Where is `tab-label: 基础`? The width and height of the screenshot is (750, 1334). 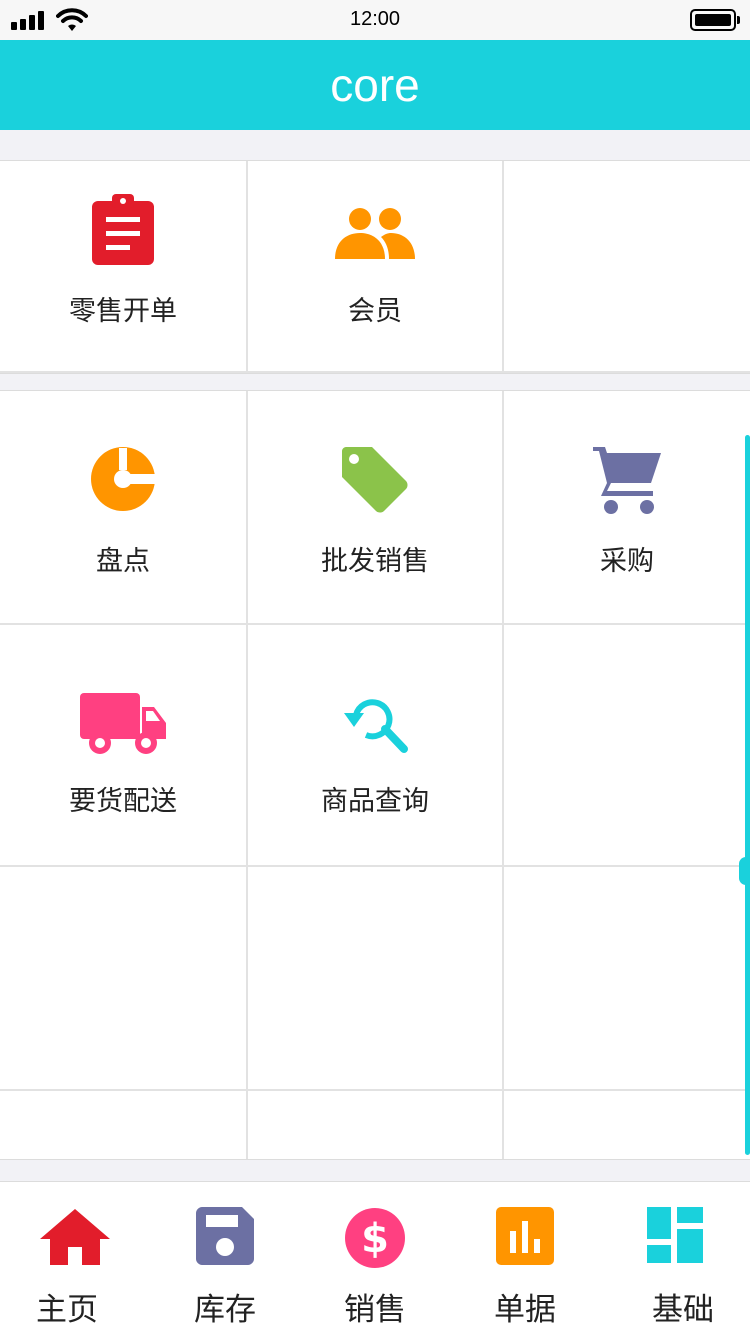 tab-label: 基础 is located at coordinates (683, 1310).